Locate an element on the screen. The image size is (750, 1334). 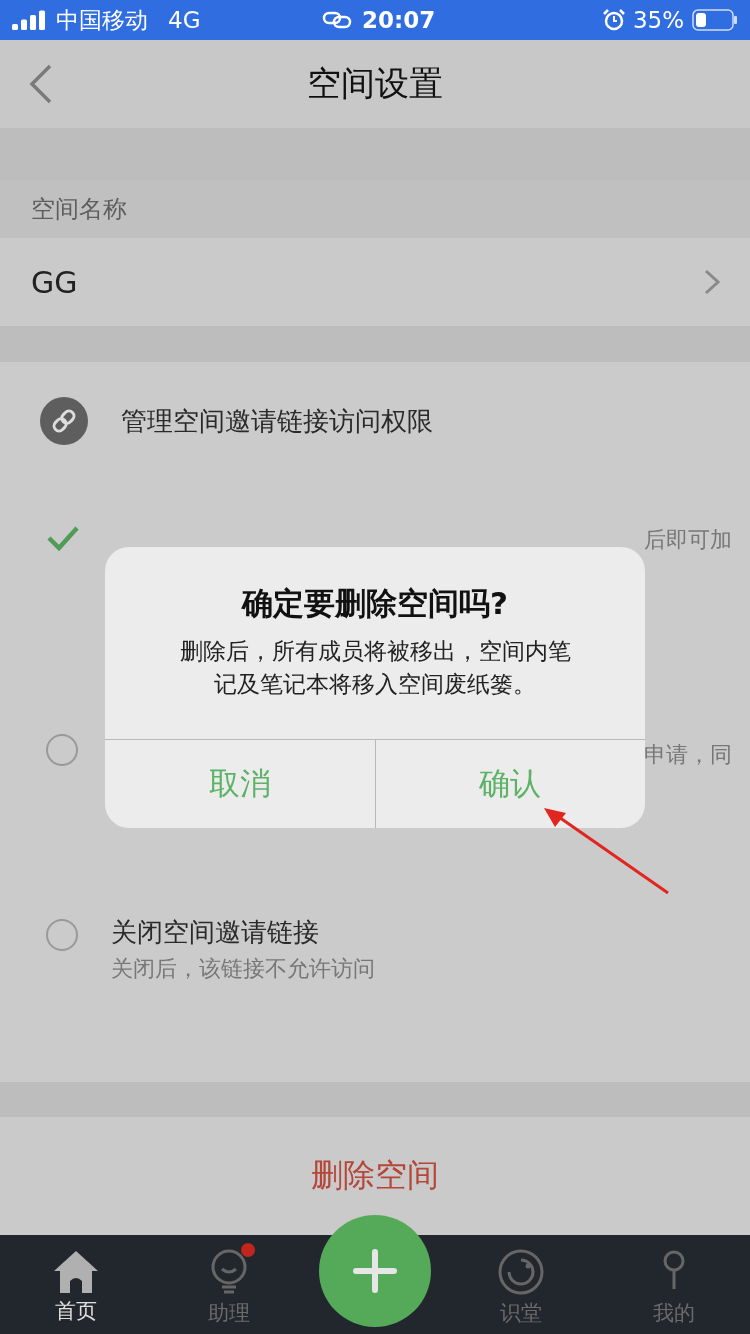
battery-icon is located at coordinates (715, 20).